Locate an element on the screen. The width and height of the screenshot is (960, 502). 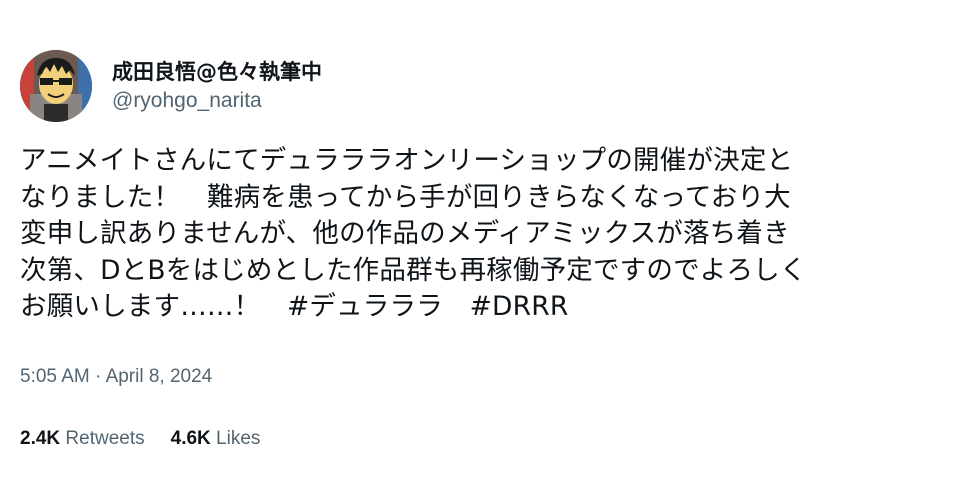
tweet-text-line: お願いします……！ is located at coordinates (153, 306).